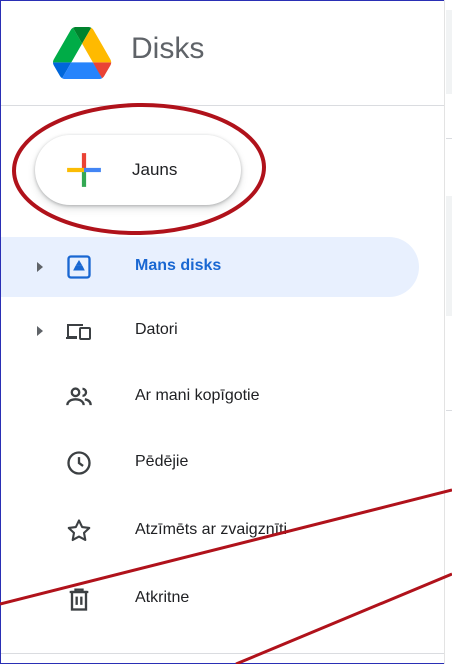  What do you see at coordinates (79, 267) in the screenshot?
I see `my-drive-icon` at bounding box center [79, 267].